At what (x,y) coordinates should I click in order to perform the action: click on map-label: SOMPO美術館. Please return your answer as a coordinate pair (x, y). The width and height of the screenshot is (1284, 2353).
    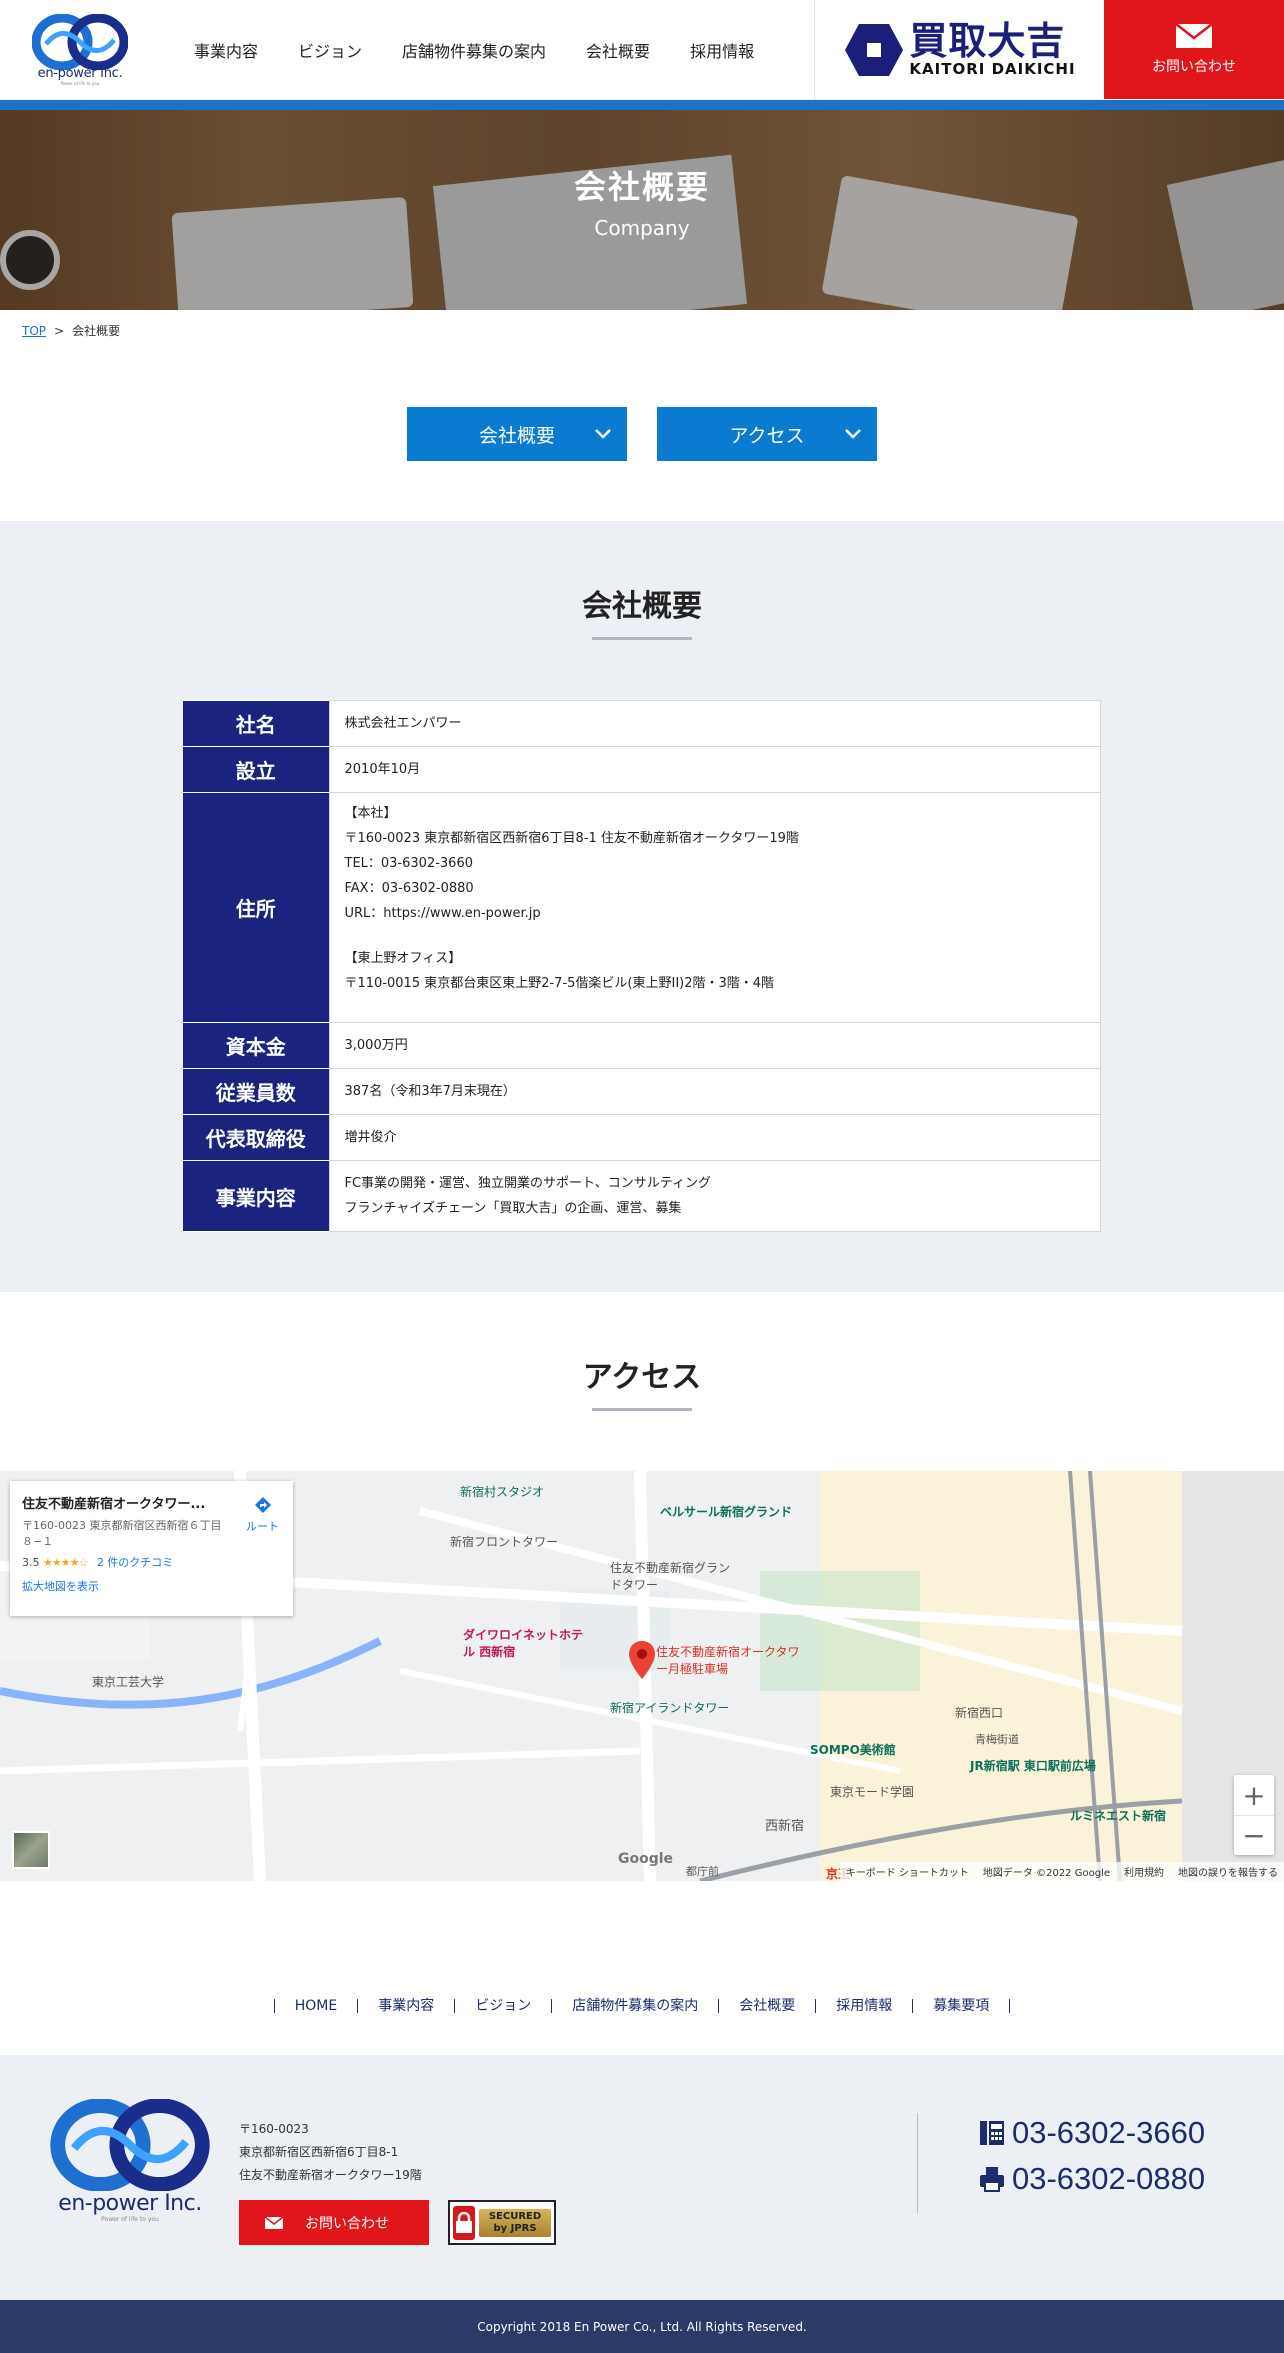
    Looking at the image, I should click on (853, 1750).